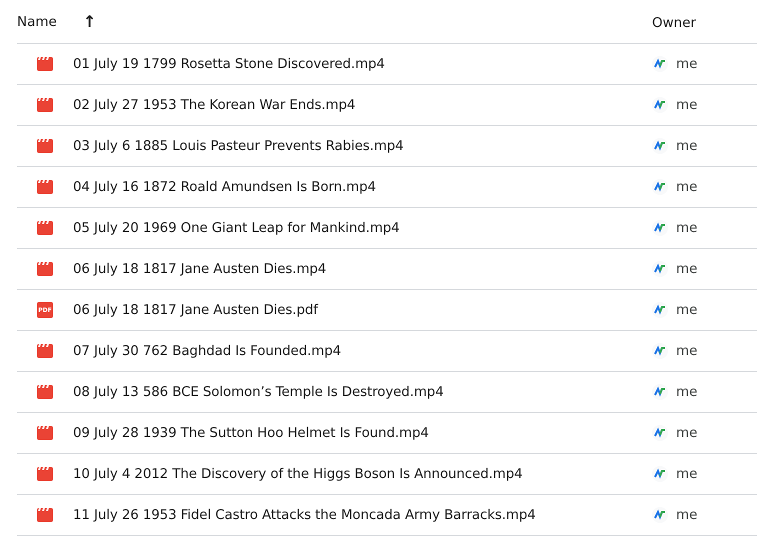 This screenshot has width=757, height=551. I want to click on file-name: 01 July 19 1799 Rosetta Stone Discovered.mp4, so click(362, 64).